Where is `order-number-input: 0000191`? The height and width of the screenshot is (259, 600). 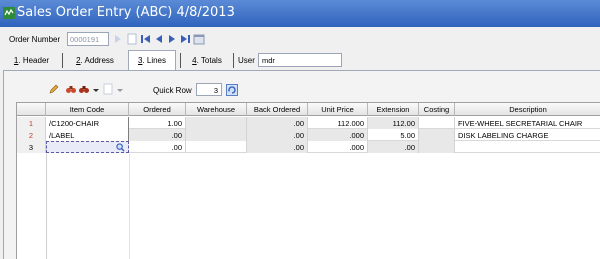 order-number-input: 0000191 is located at coordinates (88, 39).